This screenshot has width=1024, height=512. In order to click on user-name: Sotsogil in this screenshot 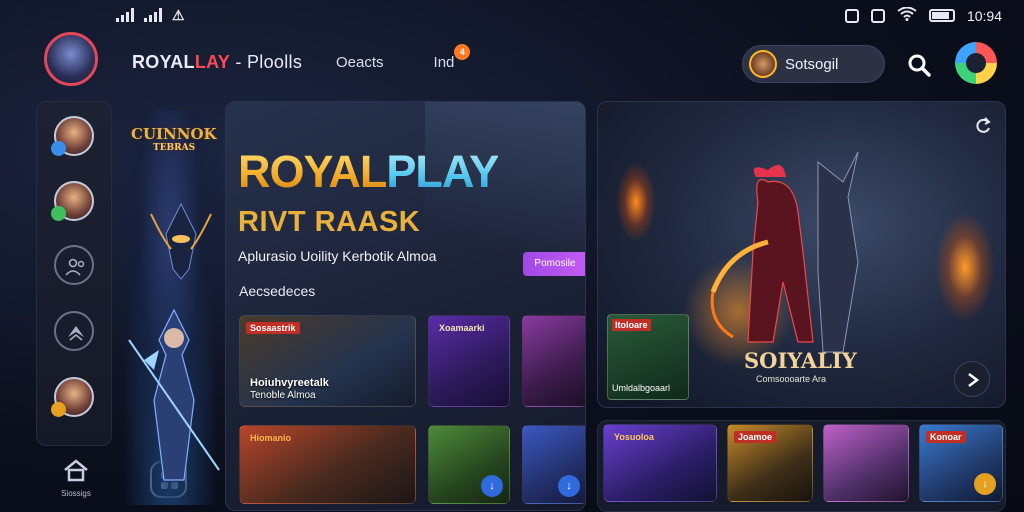, I will do `click(812, 64)`.